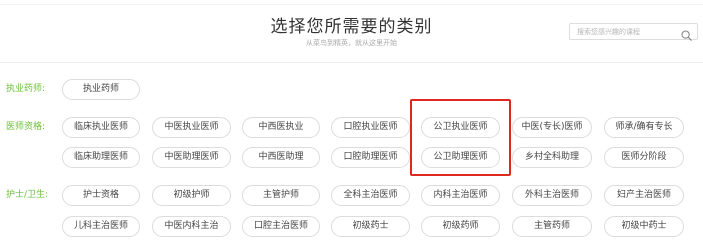 The image size is (703, 243). What do you see at coordinates (460, 195) in the screenshot?
I see `tag-internal-medicine-attending: 内科主治医师` at bounding box center [460, 195].